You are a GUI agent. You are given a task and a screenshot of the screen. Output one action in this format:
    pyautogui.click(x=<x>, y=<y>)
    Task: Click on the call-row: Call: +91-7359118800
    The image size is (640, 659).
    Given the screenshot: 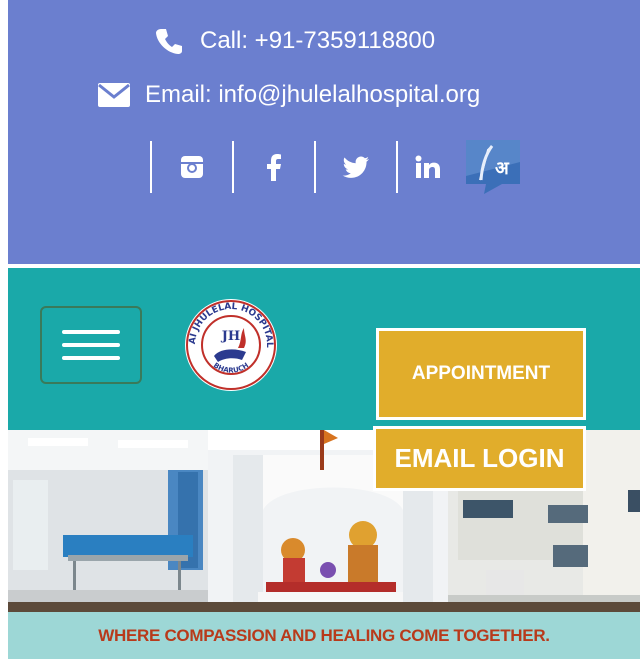 What is the action you would take?
    pyautogui.click(x=293, y=41)
    